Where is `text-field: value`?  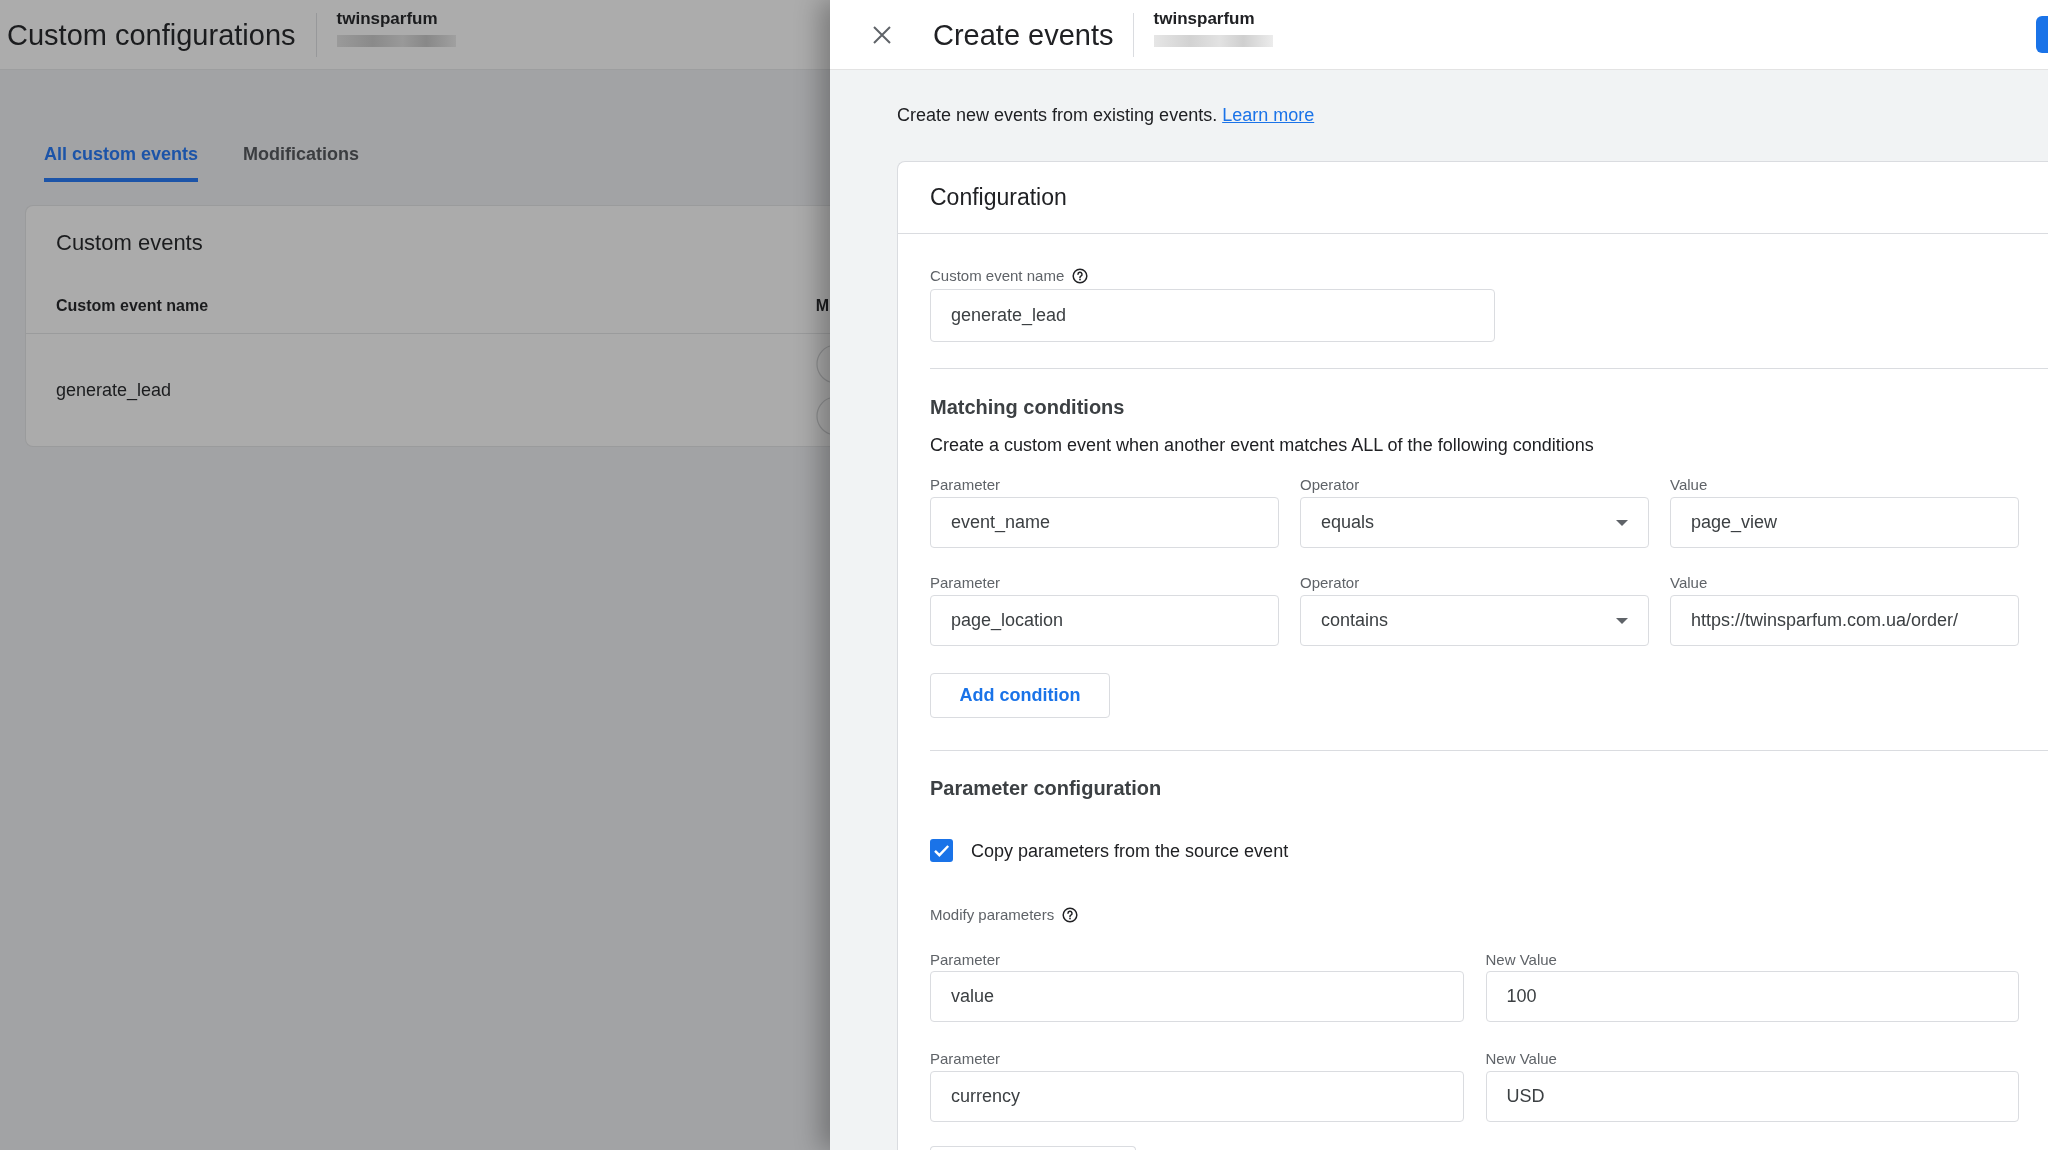 text-field: value is located at coordinates (1197, 996).